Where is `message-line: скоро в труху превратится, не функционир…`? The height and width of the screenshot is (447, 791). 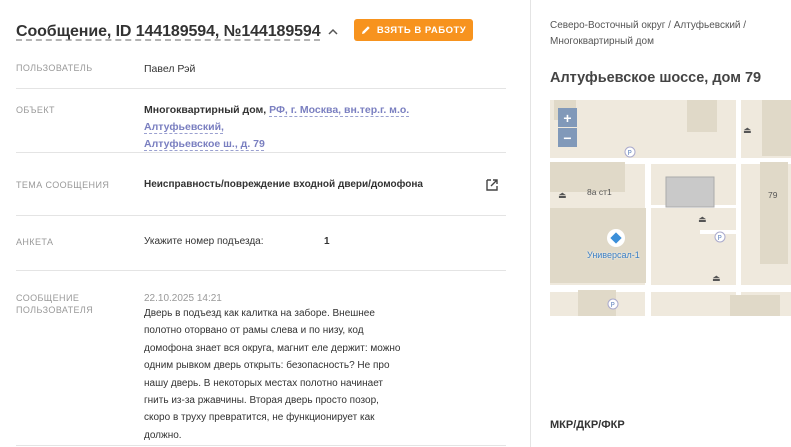 message-line: скоро в труху превратится, не функционир… is located at coordinates (259, 418).